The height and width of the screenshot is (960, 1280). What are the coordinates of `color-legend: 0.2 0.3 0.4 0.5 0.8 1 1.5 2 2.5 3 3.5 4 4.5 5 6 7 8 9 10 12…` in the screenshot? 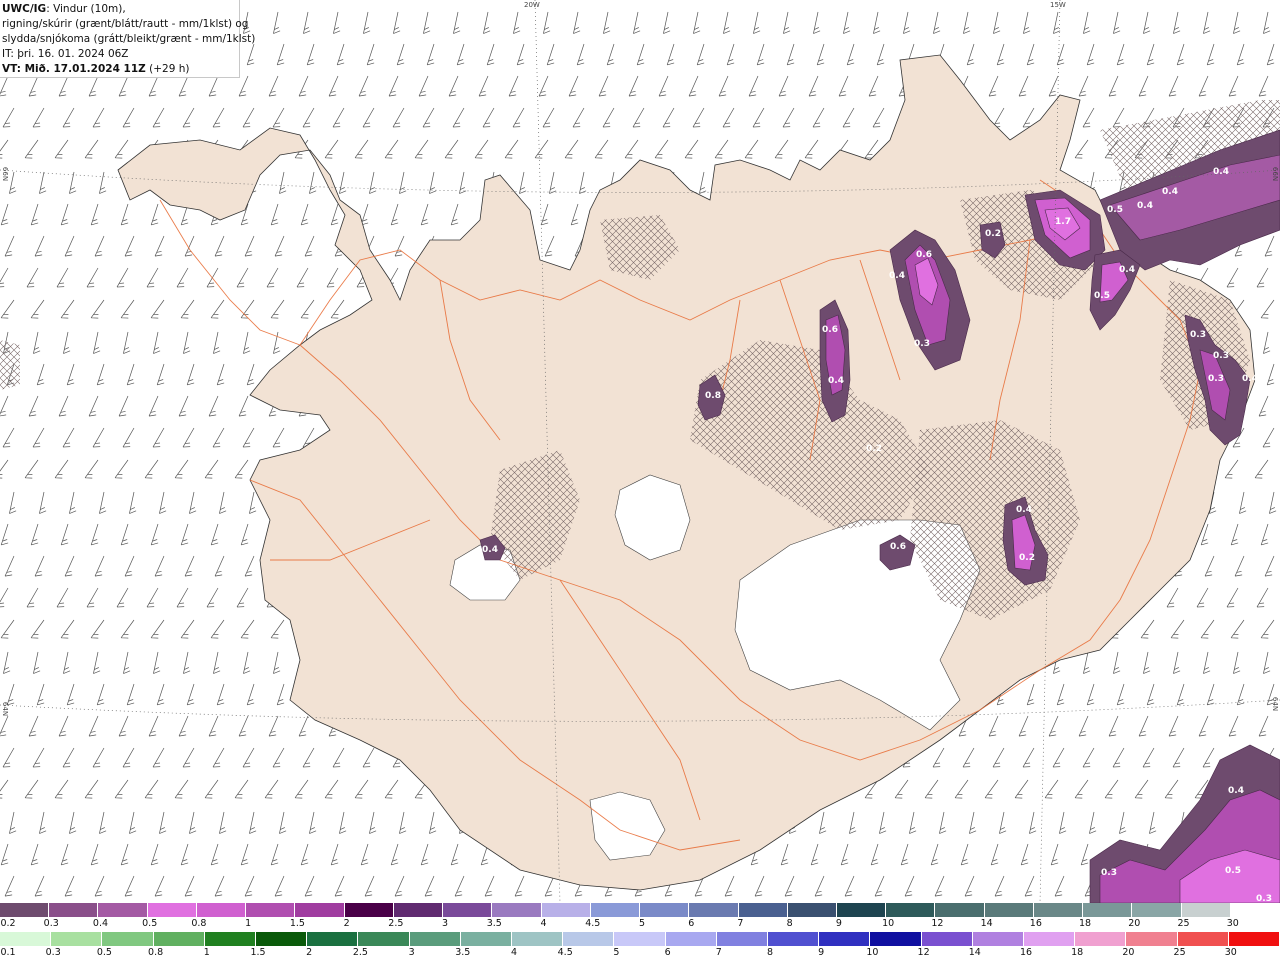 It's located at (640, 931).